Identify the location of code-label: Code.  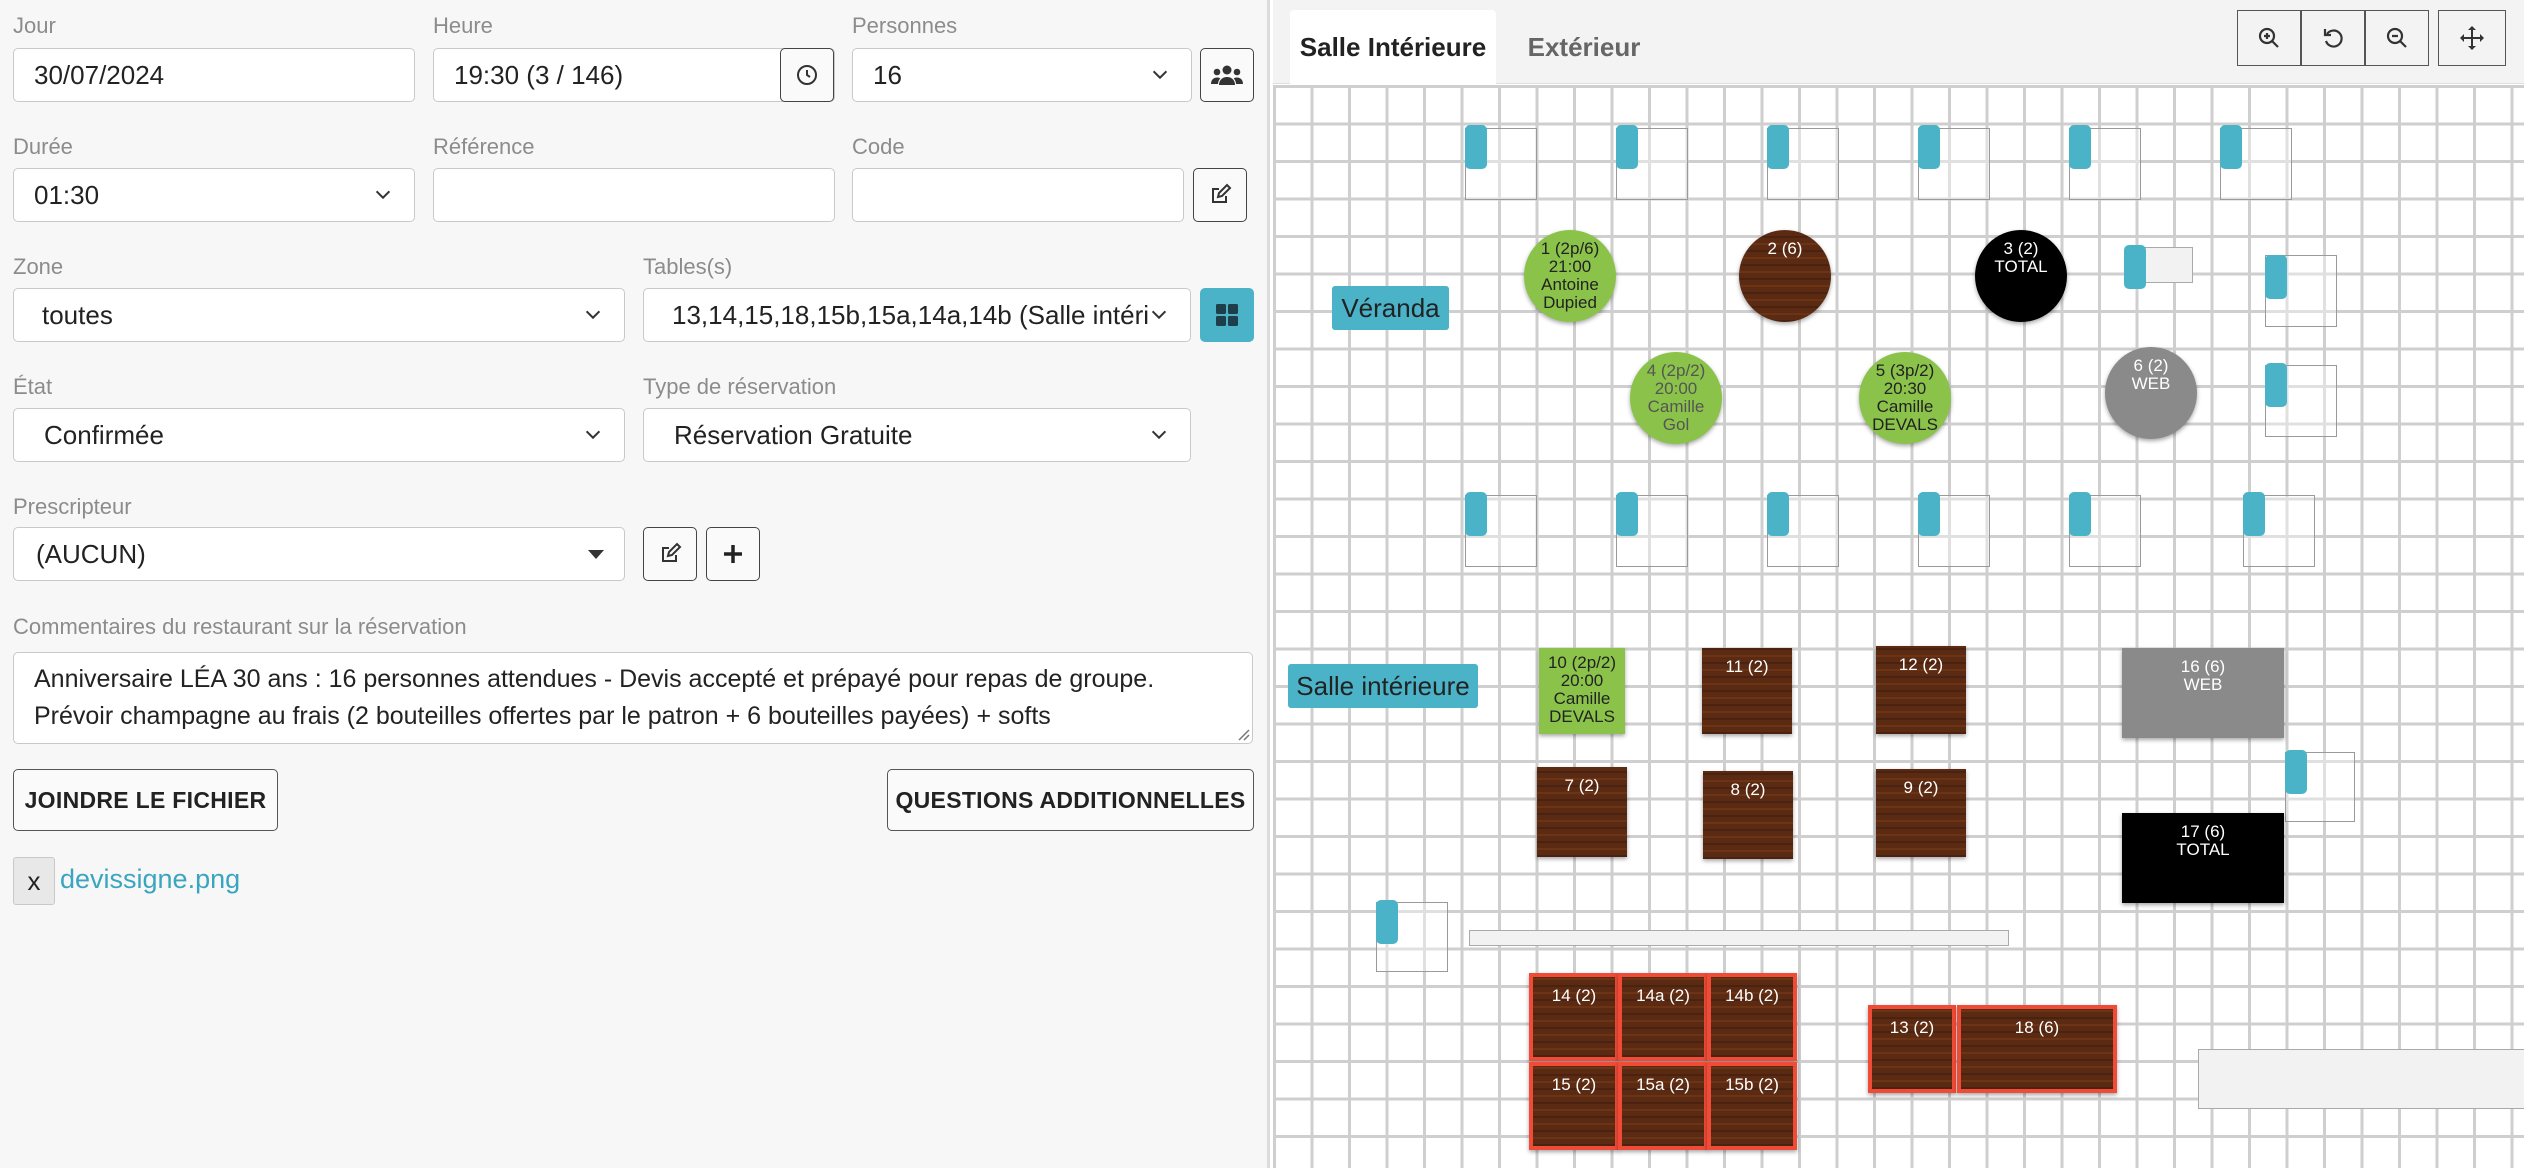
(878, 146).